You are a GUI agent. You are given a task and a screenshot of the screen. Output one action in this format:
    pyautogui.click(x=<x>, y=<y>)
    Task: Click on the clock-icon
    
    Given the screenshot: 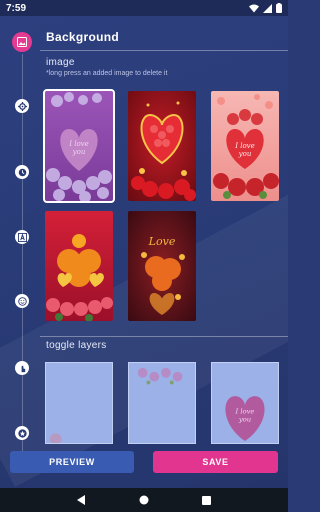 What is the action you would take?
    pyautogui.click(x=22, y=172)
    